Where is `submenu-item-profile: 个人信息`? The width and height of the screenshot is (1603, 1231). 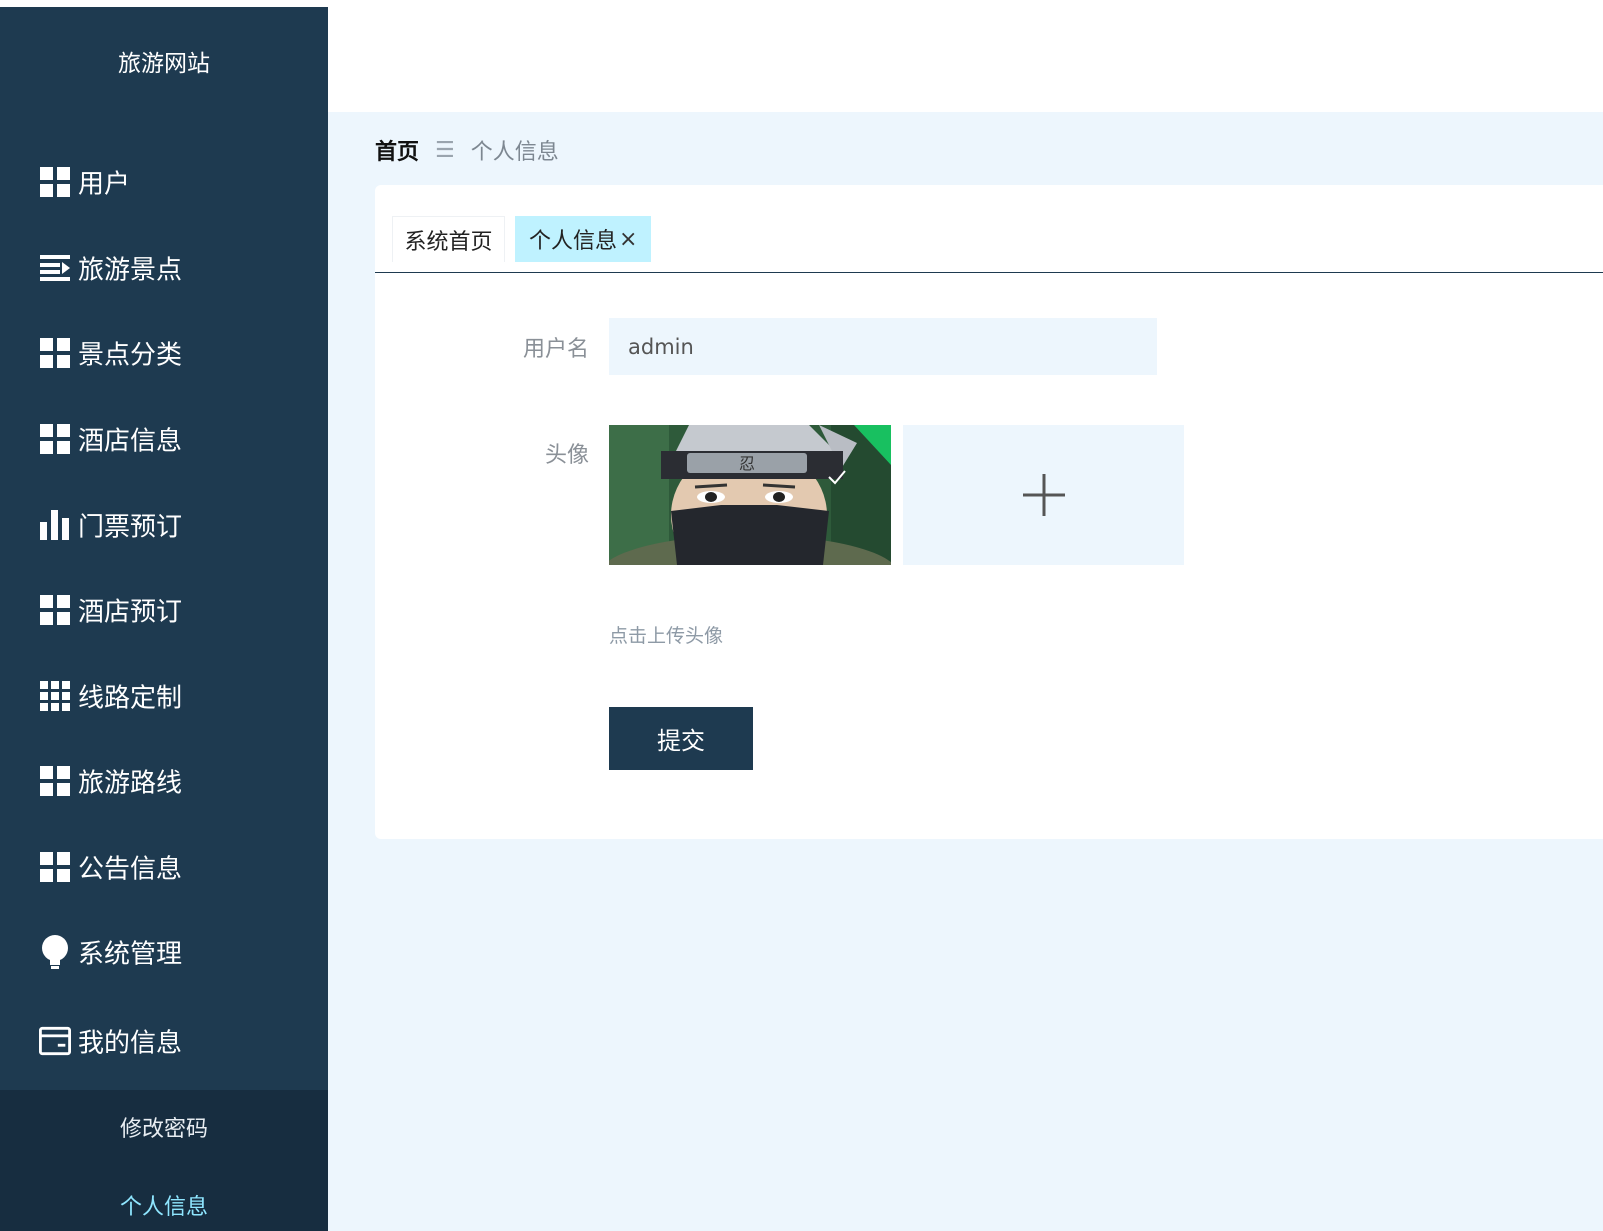
submenu-item-profile: 个人信息 is located at coordinates (164, 1205).